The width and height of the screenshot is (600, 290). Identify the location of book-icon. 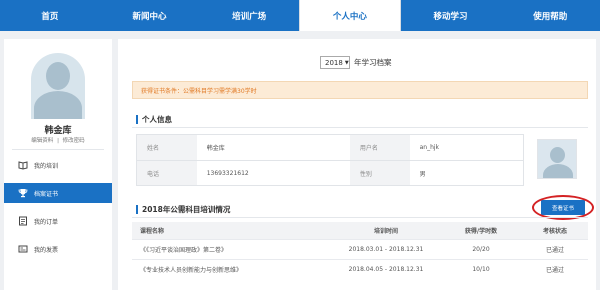
(23, 165).